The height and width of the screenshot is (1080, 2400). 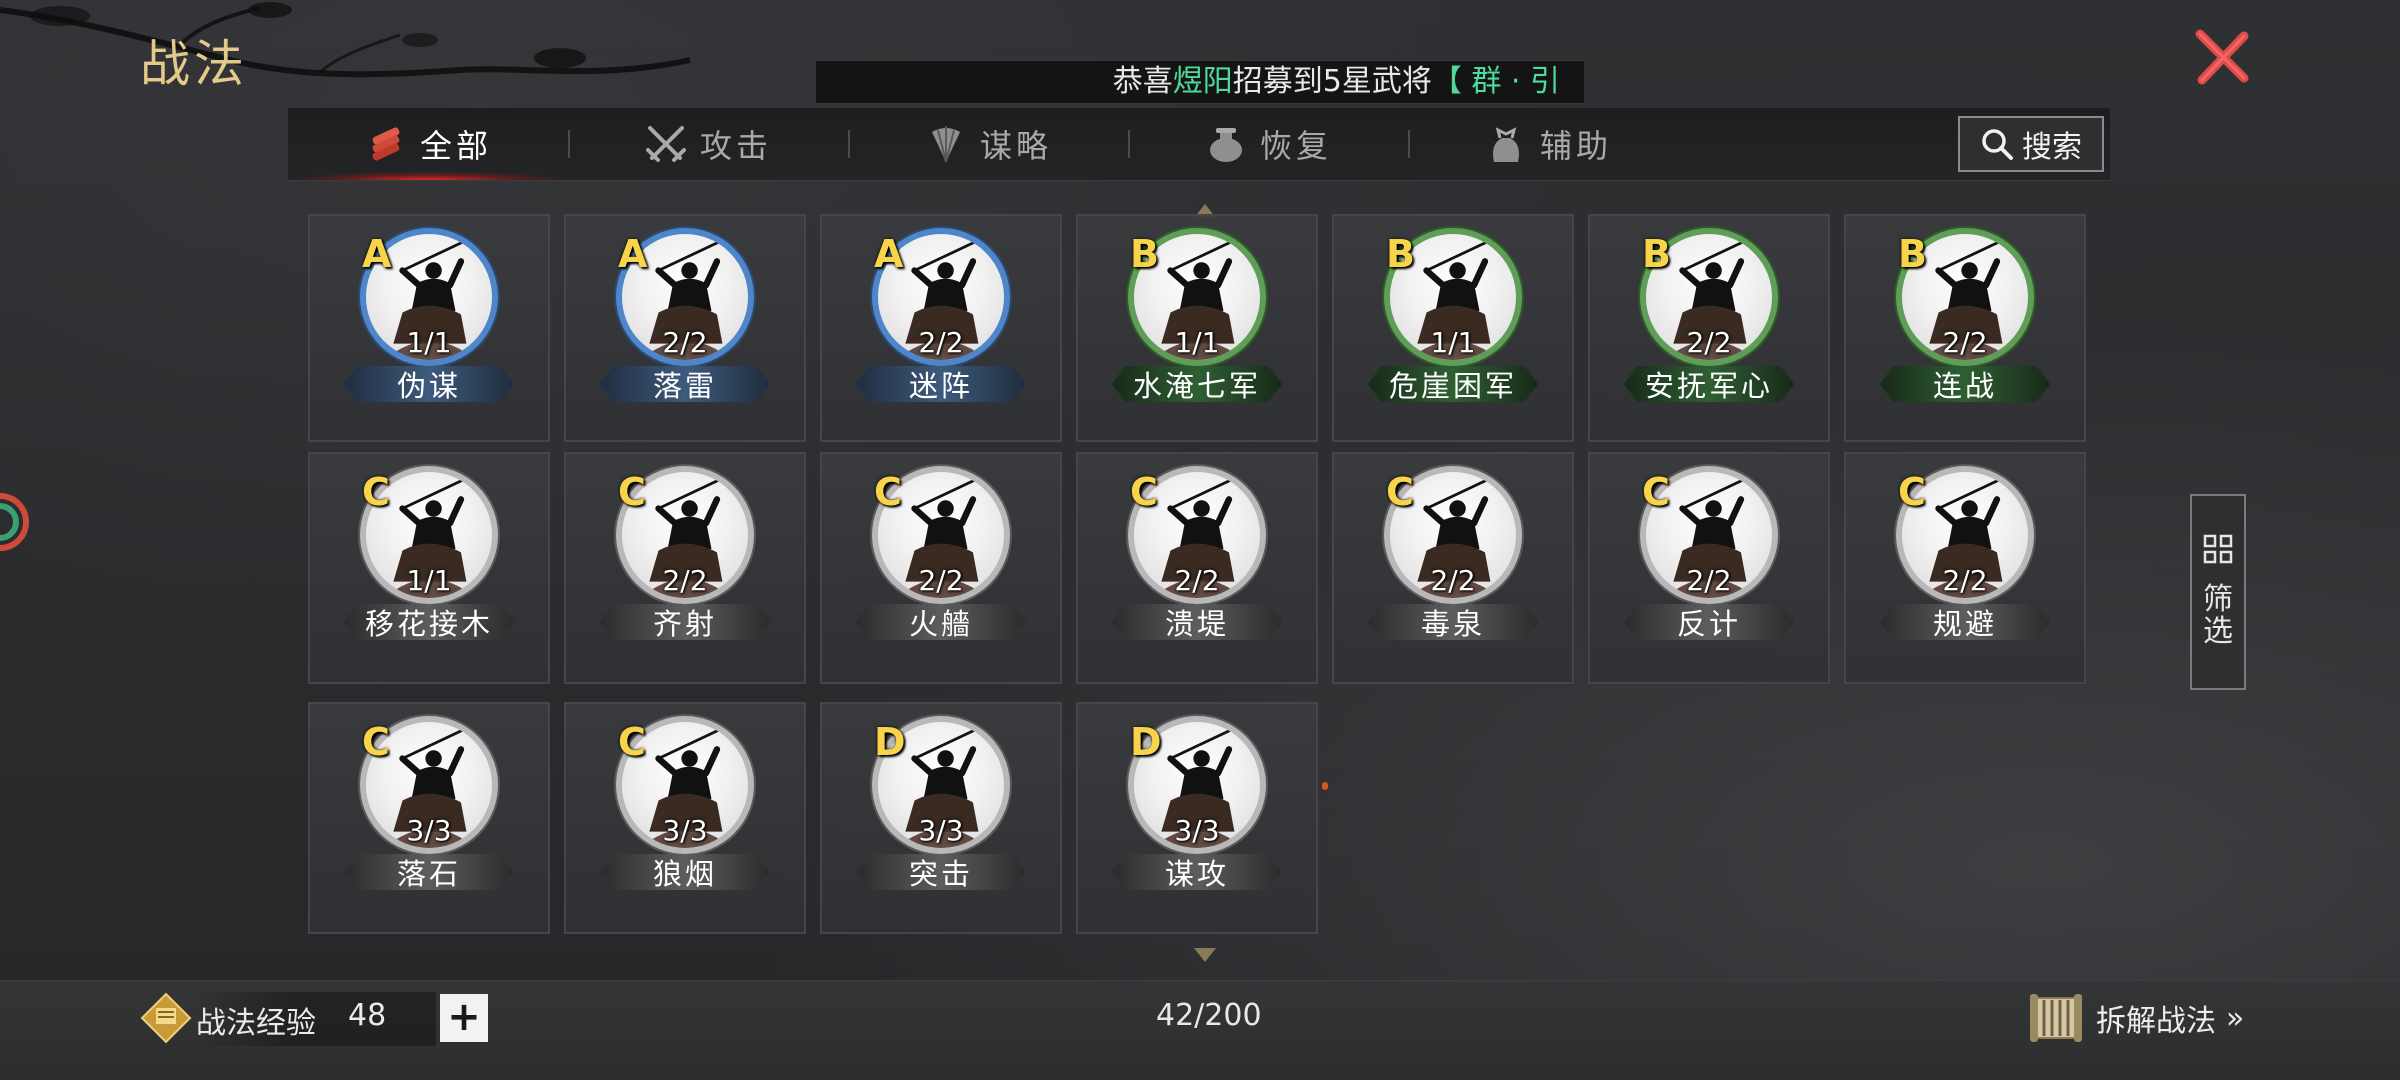 What do you see at coordinates (1015, 146) in the screenshot?
I see `tab-label: 谋略` at bounding box center [1015, 146].